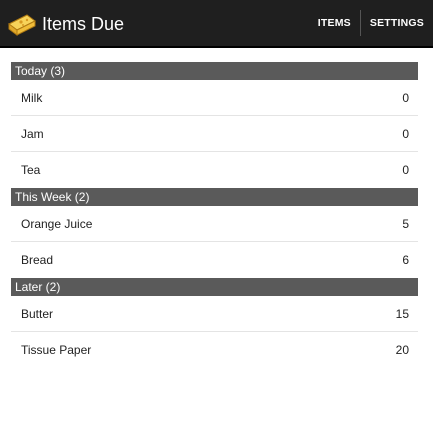 This screenshot has width=433, height=430. Describe the element at coordinates (214, 350) in the screenshot. I see `list-item: Tissue Paper 20` at that location.